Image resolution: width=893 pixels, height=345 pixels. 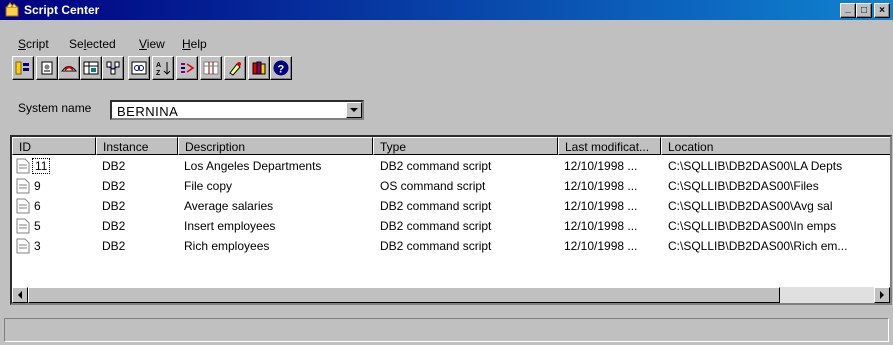 I want to click on object-tree-icon, so click(x=22, y=68).